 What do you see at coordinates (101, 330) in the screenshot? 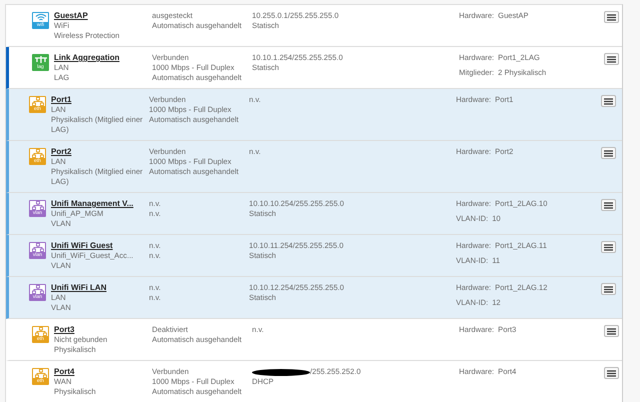
I see `interface-name-link: Port3` at bounding box center [101, 330].